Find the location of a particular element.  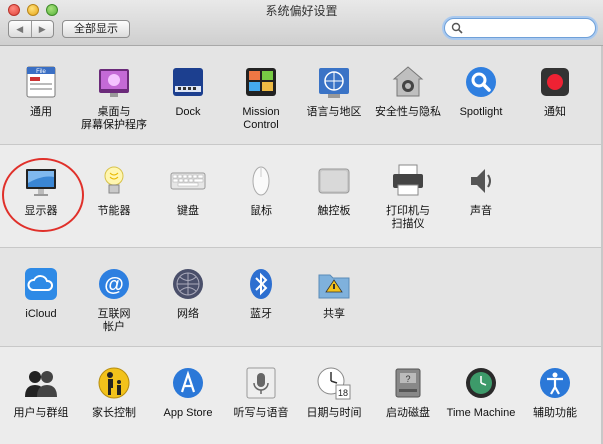

pane-label: 鼠标 is located at coordinates (261, 211).